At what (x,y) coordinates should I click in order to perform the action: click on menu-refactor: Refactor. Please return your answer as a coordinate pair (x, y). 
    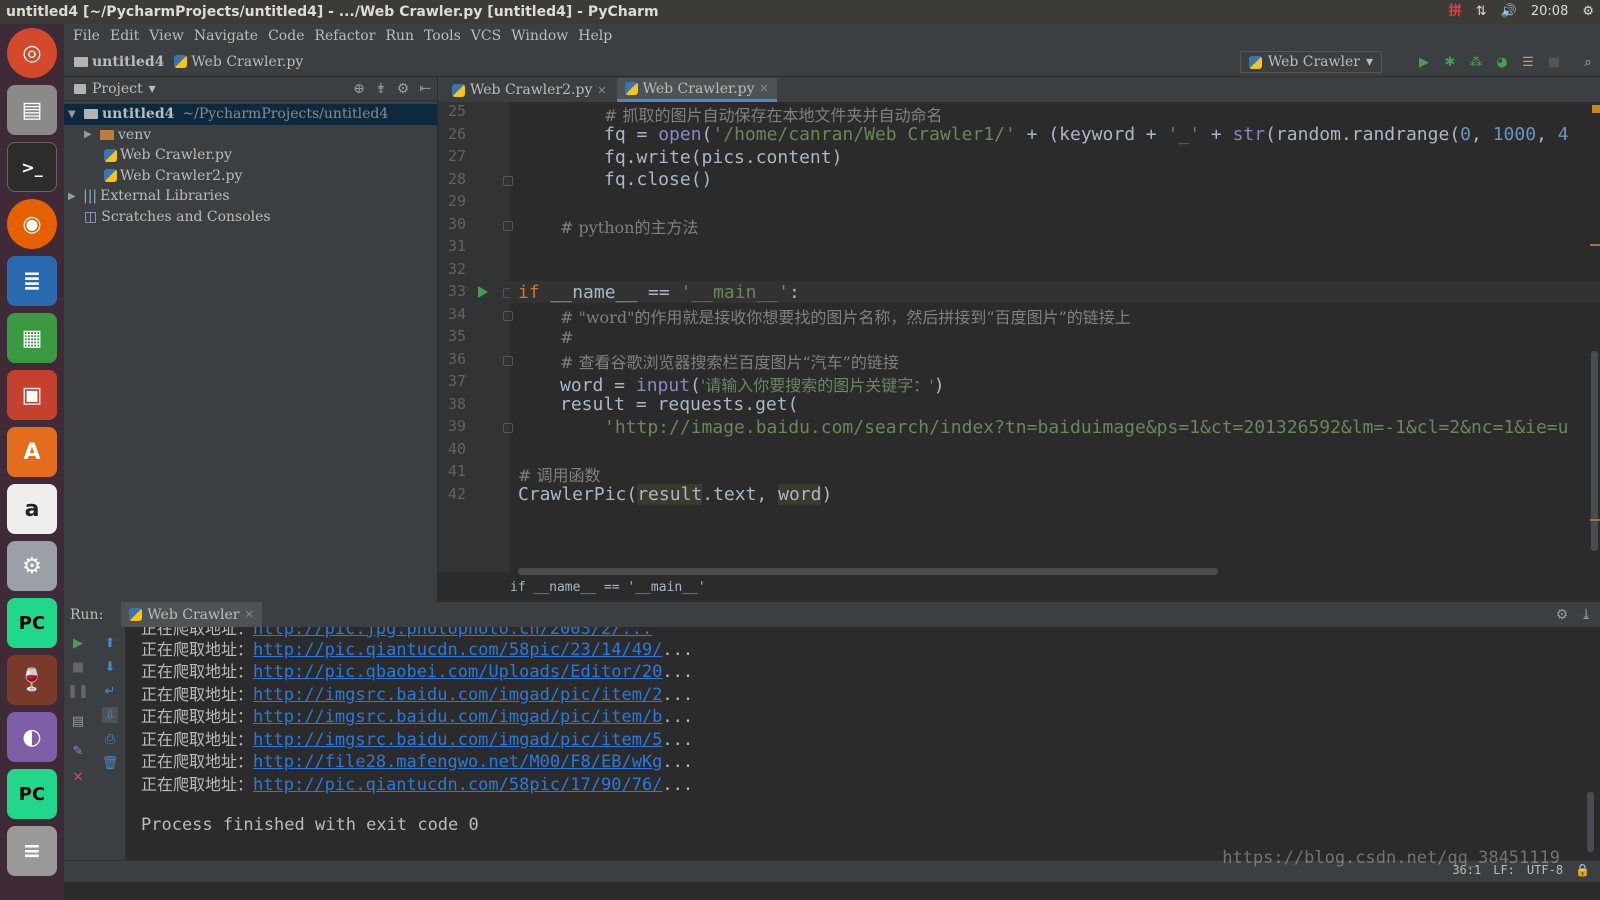
    Looking at the image, I should click on (344, 36).